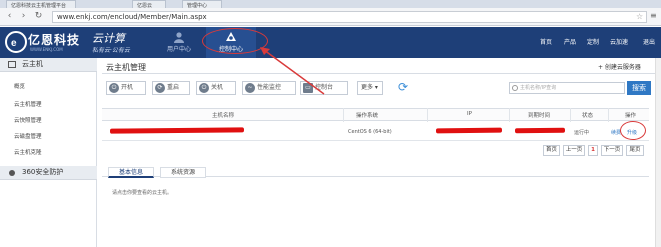 Image resolution: width=661 pixels, height=247 pixels. What do you see at coordinates (330, 4) in the screenshot?
I see `browser-tab-bar: 亿恩科技云主机管理平台 亿恩云 管理中心` at bounding box center [330, 4].